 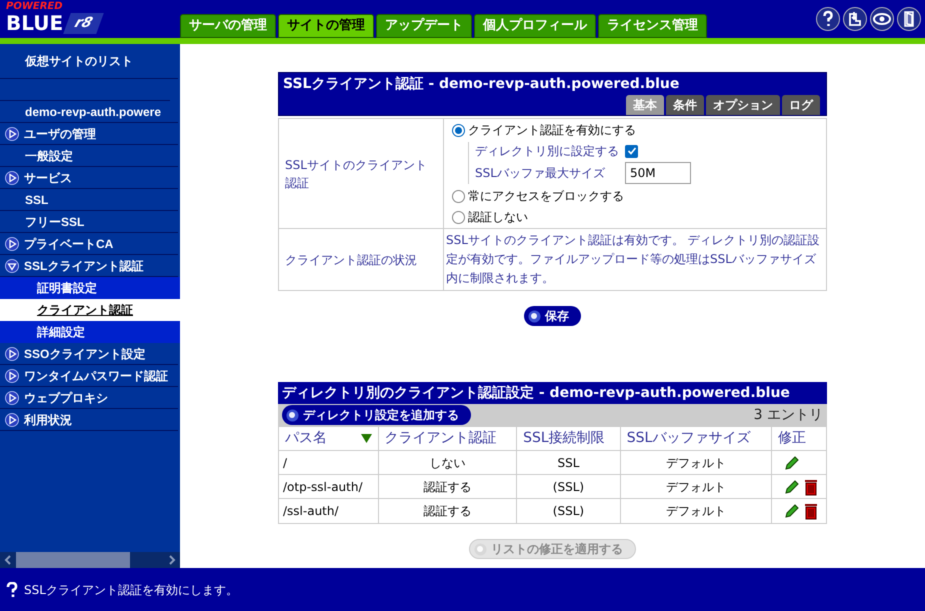 What do you see at coordinates (356, 174) in the screenshot?
I see `field-label: SSLサイトのクライアント認証` at bounding box center [356, 174].